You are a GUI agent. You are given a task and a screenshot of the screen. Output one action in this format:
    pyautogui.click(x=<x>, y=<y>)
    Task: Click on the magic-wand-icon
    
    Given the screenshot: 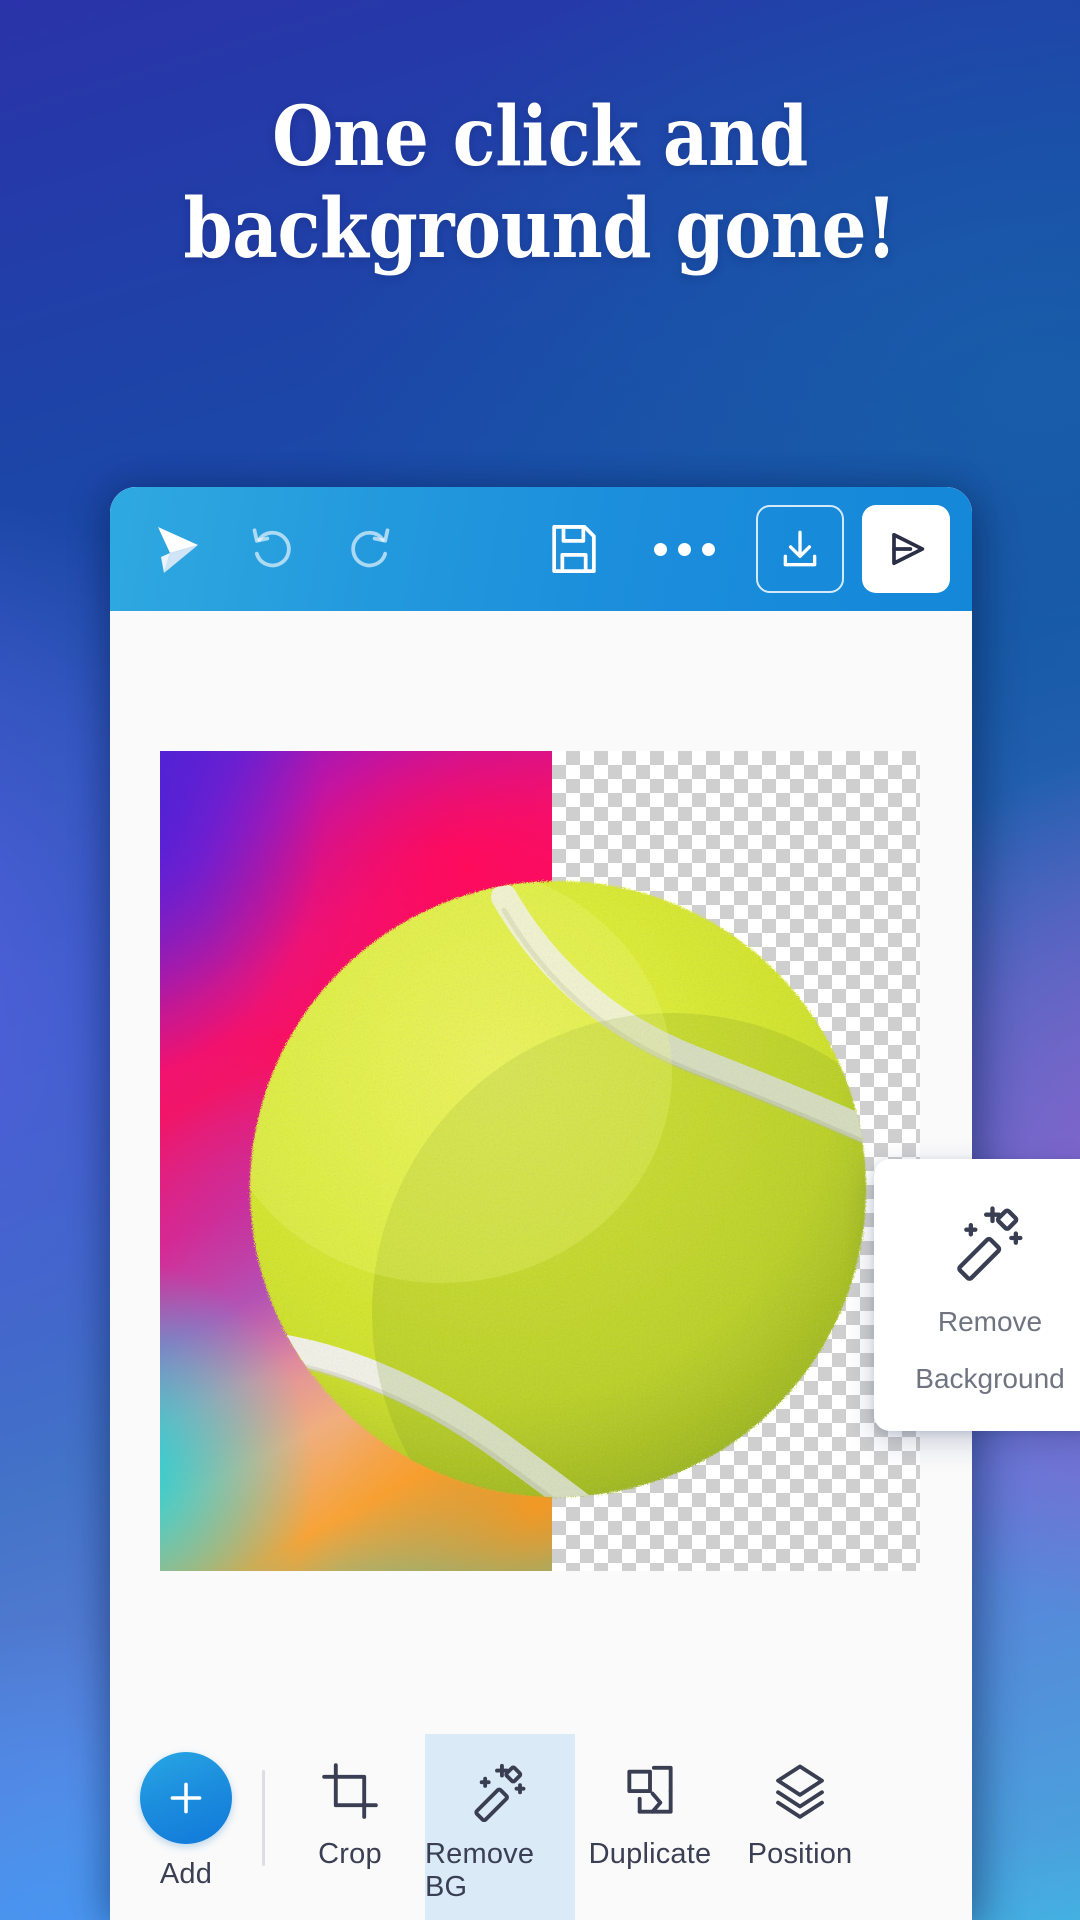 What is the action you would take?
    pyautogui.click(x=990, y=1243)
    